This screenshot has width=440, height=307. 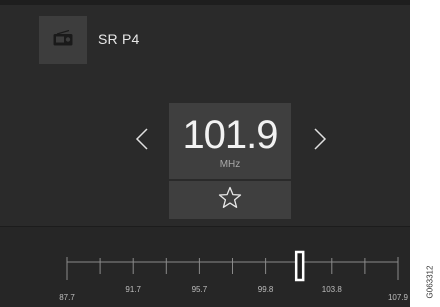 I want to click on tuner-tick-label: 87.7, so click(x=67, y=297).